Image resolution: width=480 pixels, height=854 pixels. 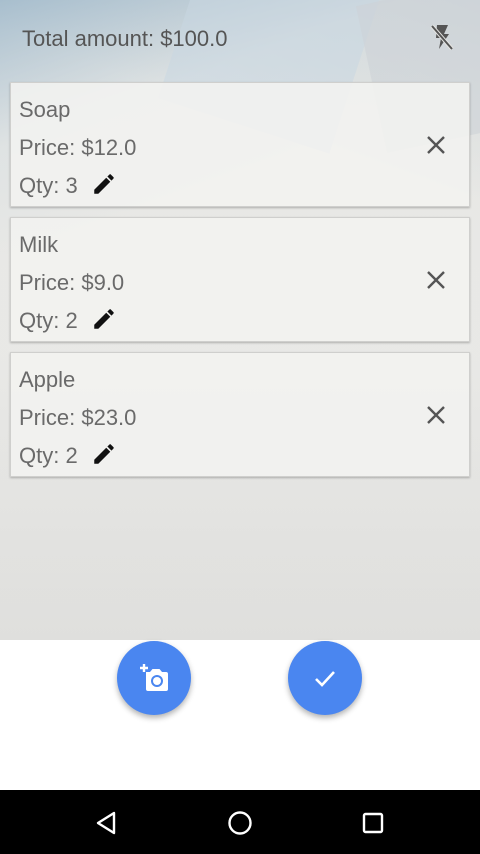 I want to click on home-icon, so click(x=240, y=823).